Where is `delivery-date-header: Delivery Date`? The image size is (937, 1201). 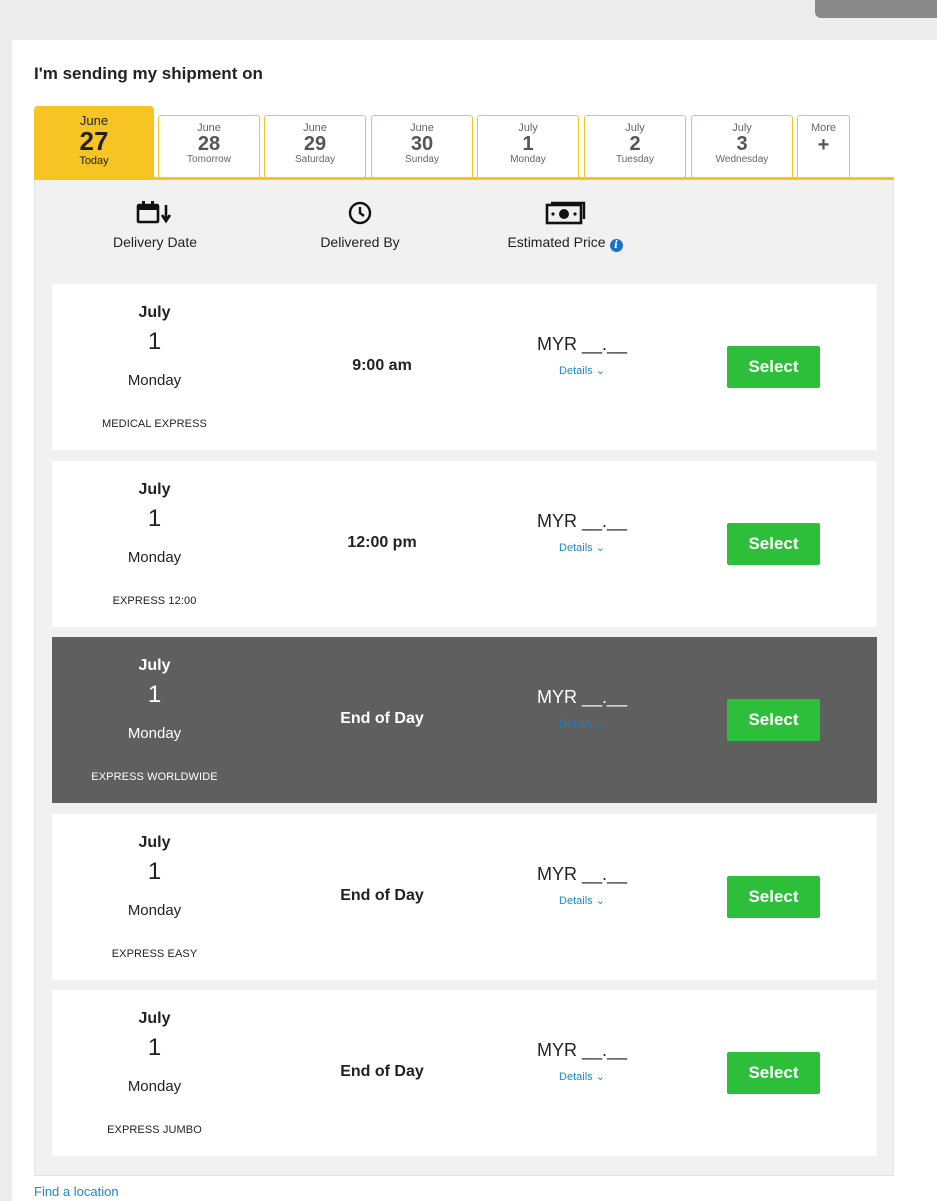
delivery-date-header: Delivery Date is located at coordinates (155, 225).